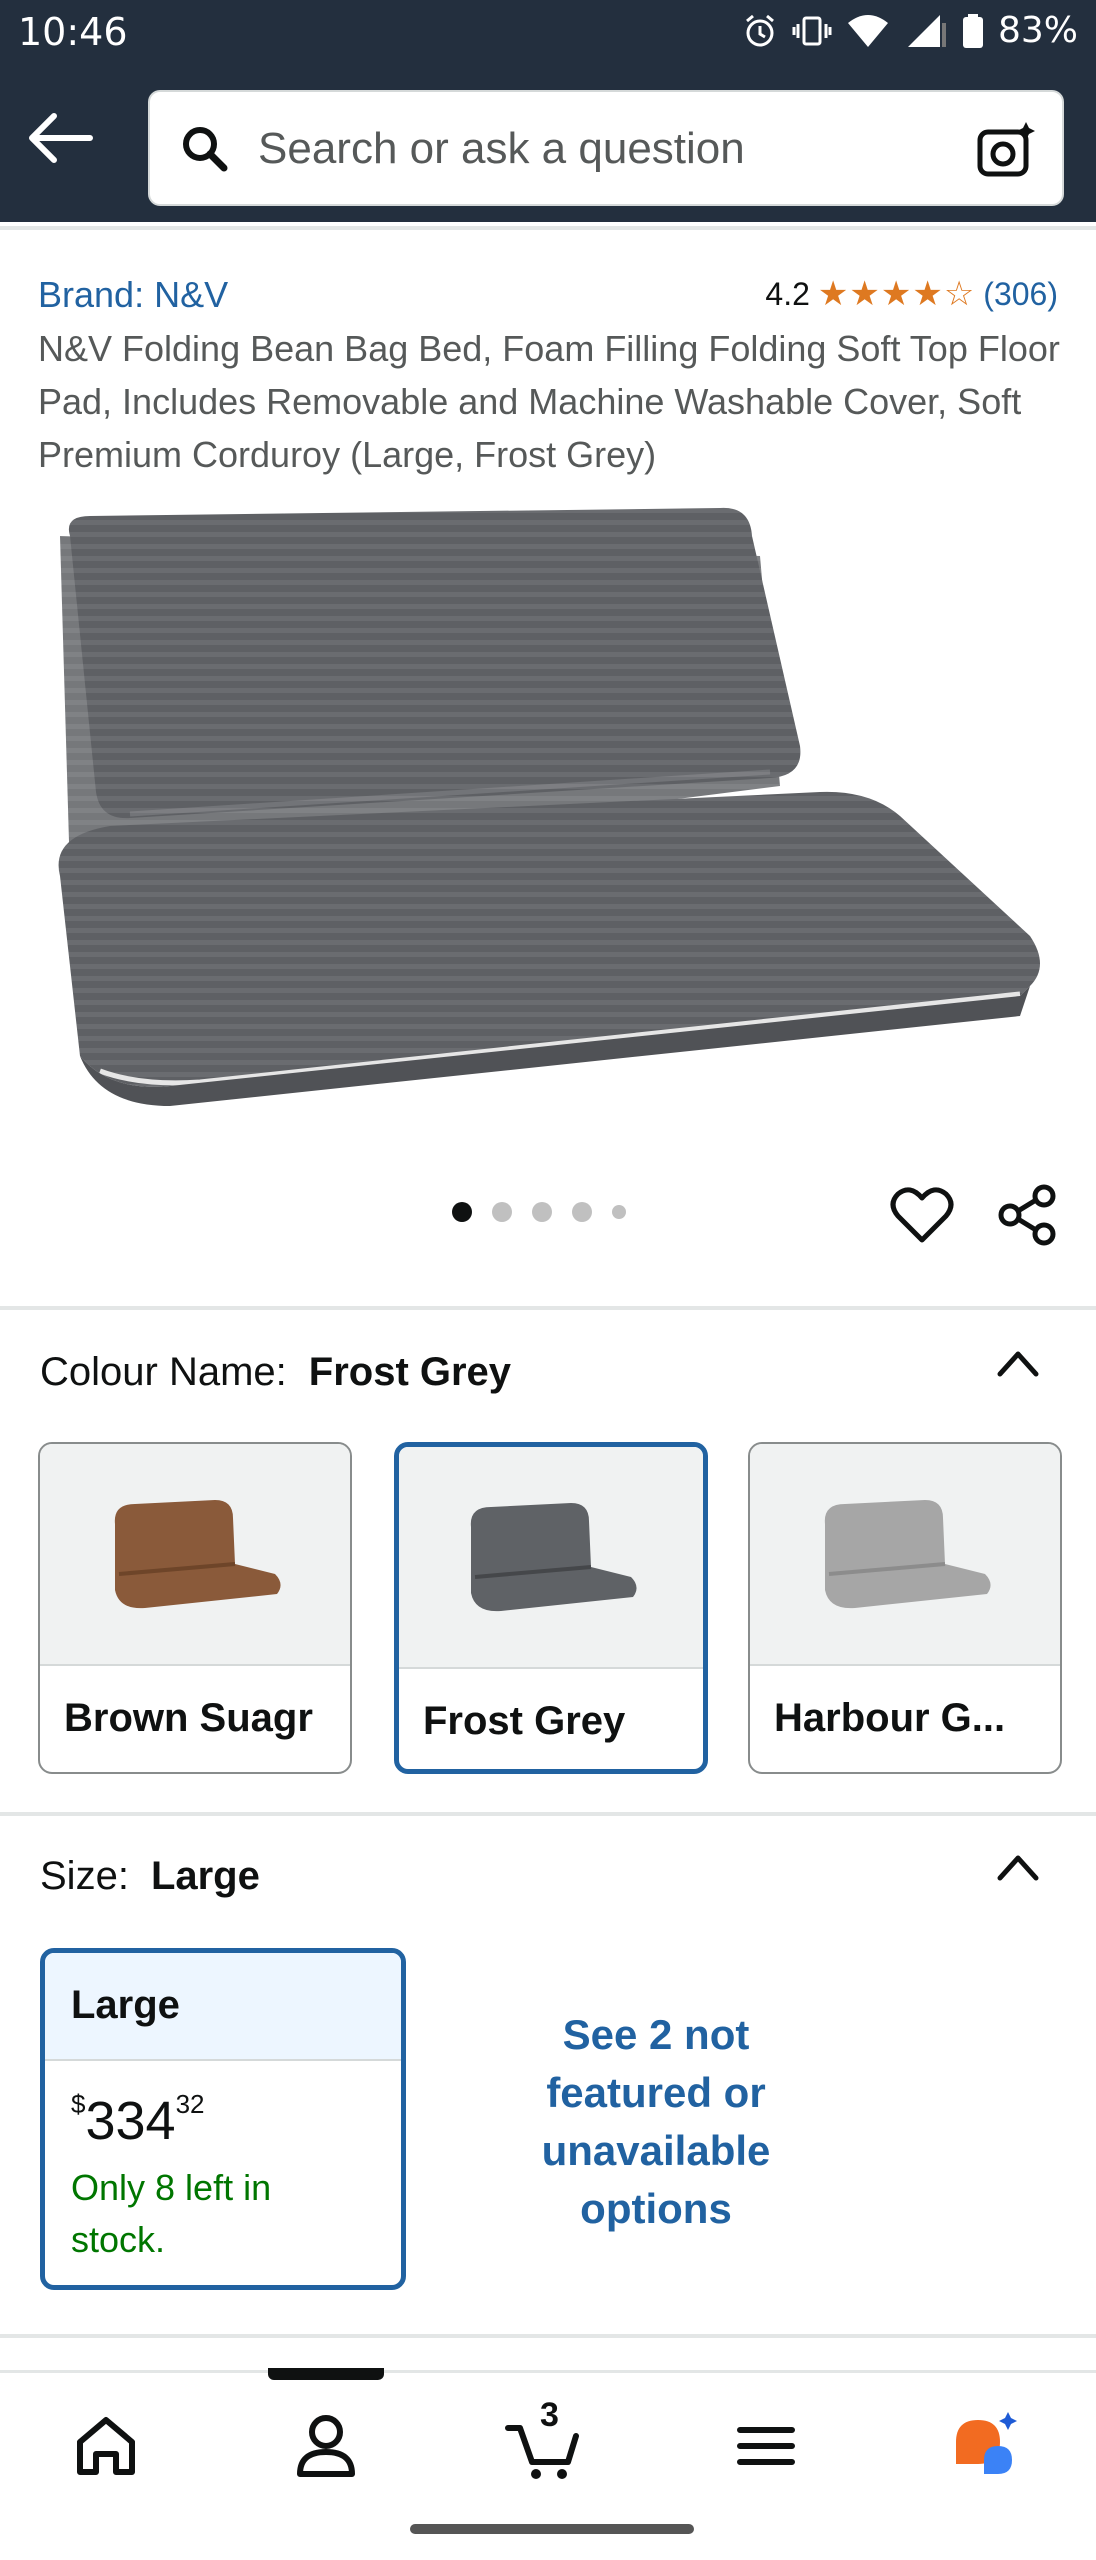 This screenshot has height=2560, width=1096. What do you see at coordinates (867, 30) in the screenshot?
I see `wifi-icon` at bounding box center [867, 30].